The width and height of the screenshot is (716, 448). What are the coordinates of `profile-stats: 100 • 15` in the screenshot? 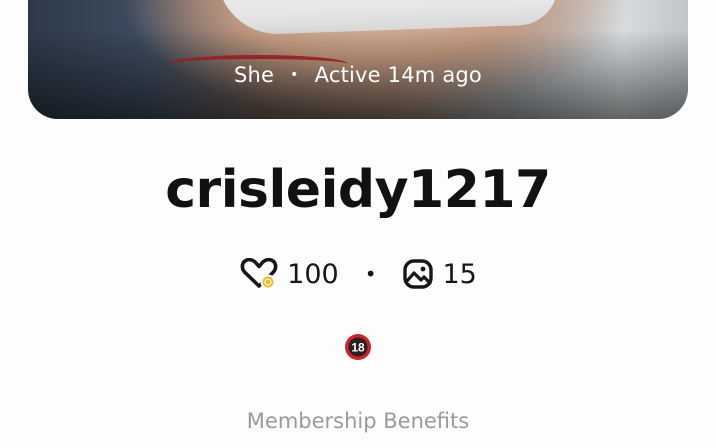 It's located at (358, 274).